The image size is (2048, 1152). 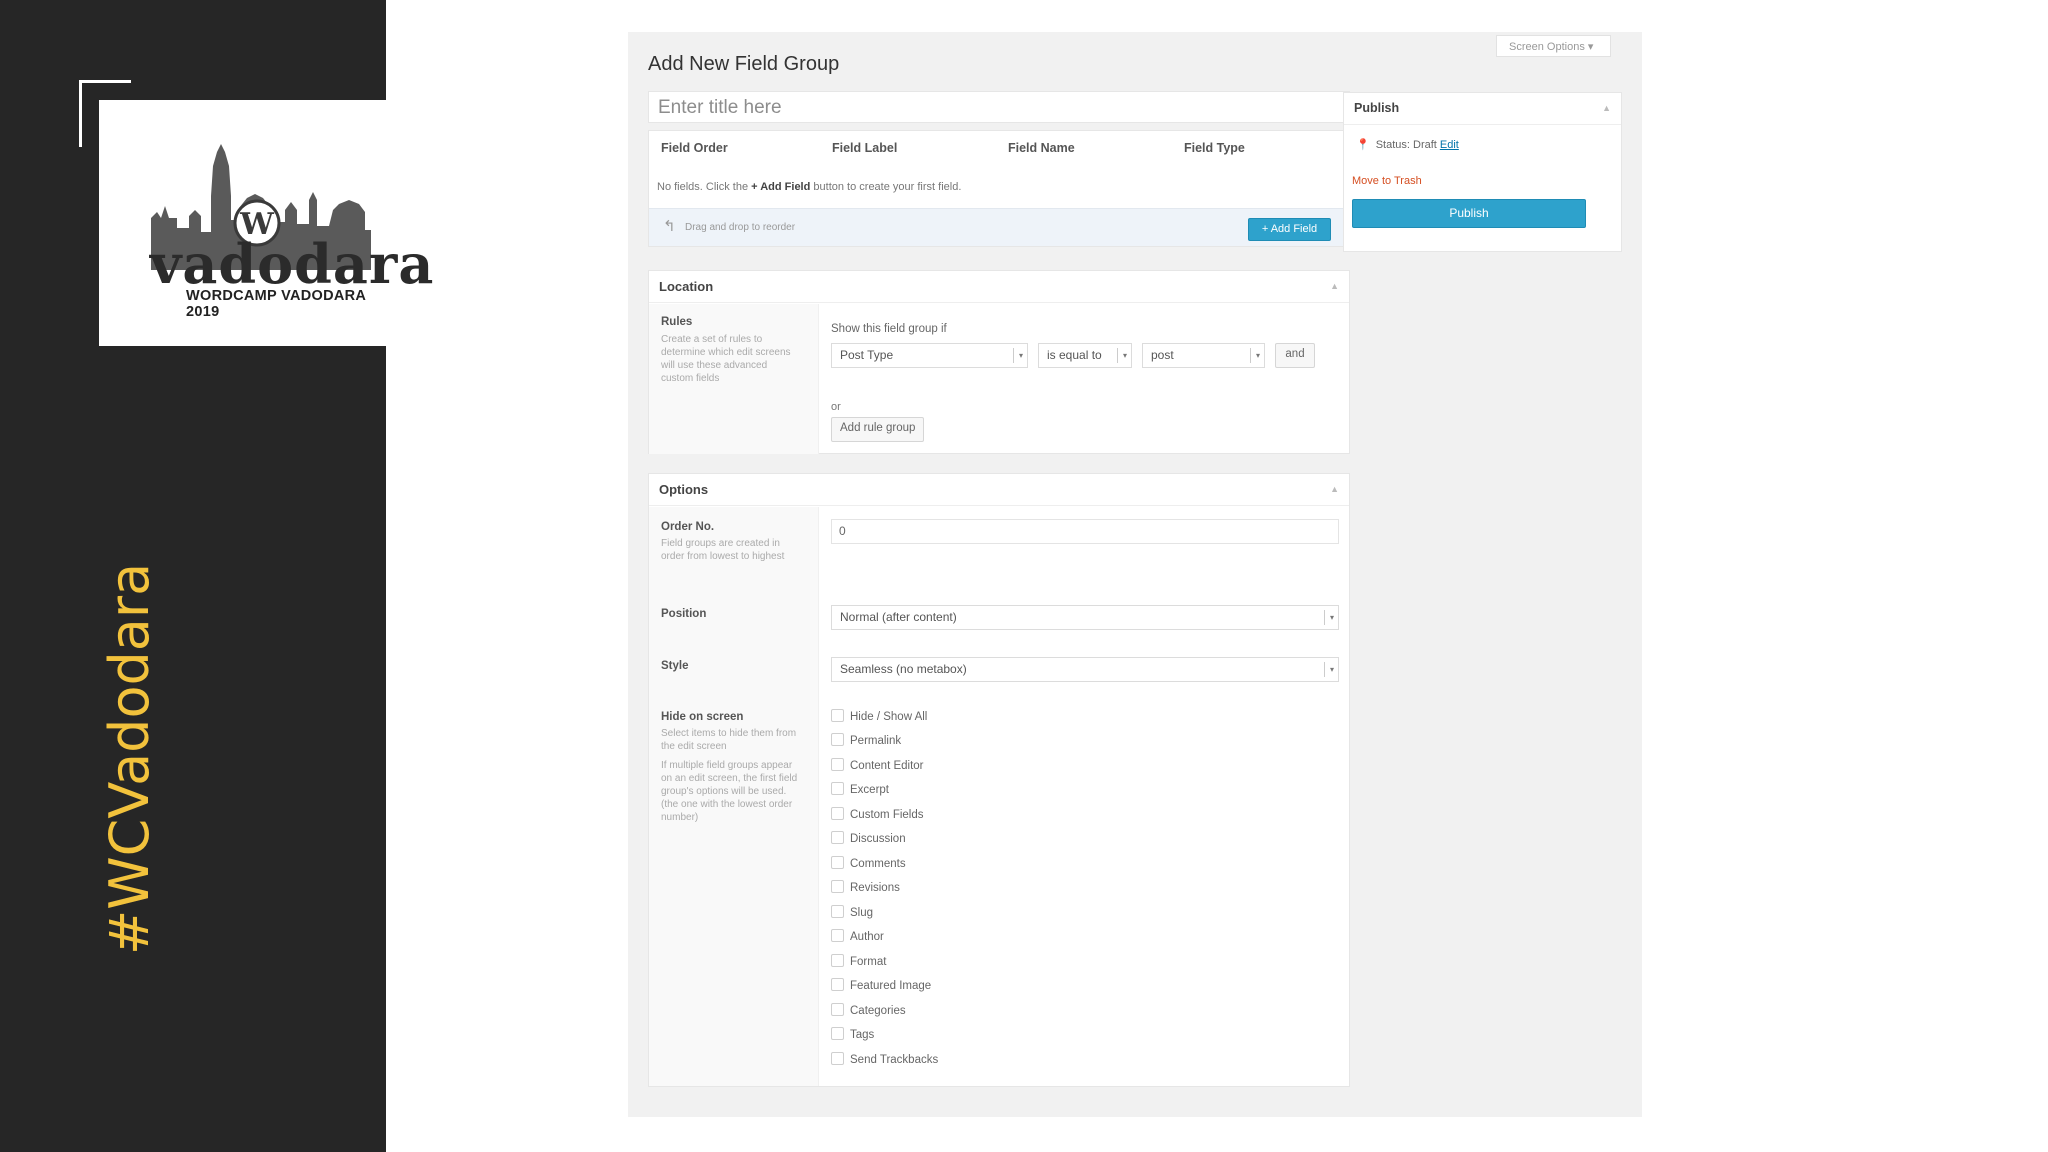 What do you see at coordinates (852, 914) in the screenshot?
I see `hide-option-checkbox: Slug` at bounding box center [852, 914].